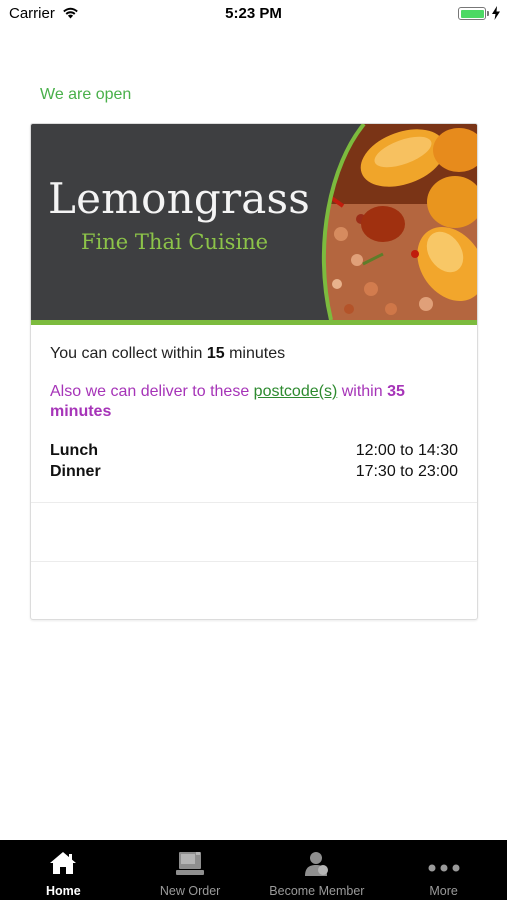 This screenshot has width=507, height=900. Describe the element at coordinates (406, 471) in the screenshot. I see `hours-time: 17:30 to 23:00` at that location.